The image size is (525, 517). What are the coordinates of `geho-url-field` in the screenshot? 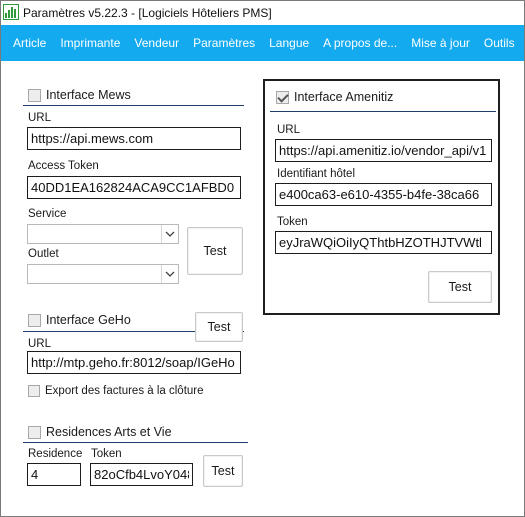 It's located at (134, 362).